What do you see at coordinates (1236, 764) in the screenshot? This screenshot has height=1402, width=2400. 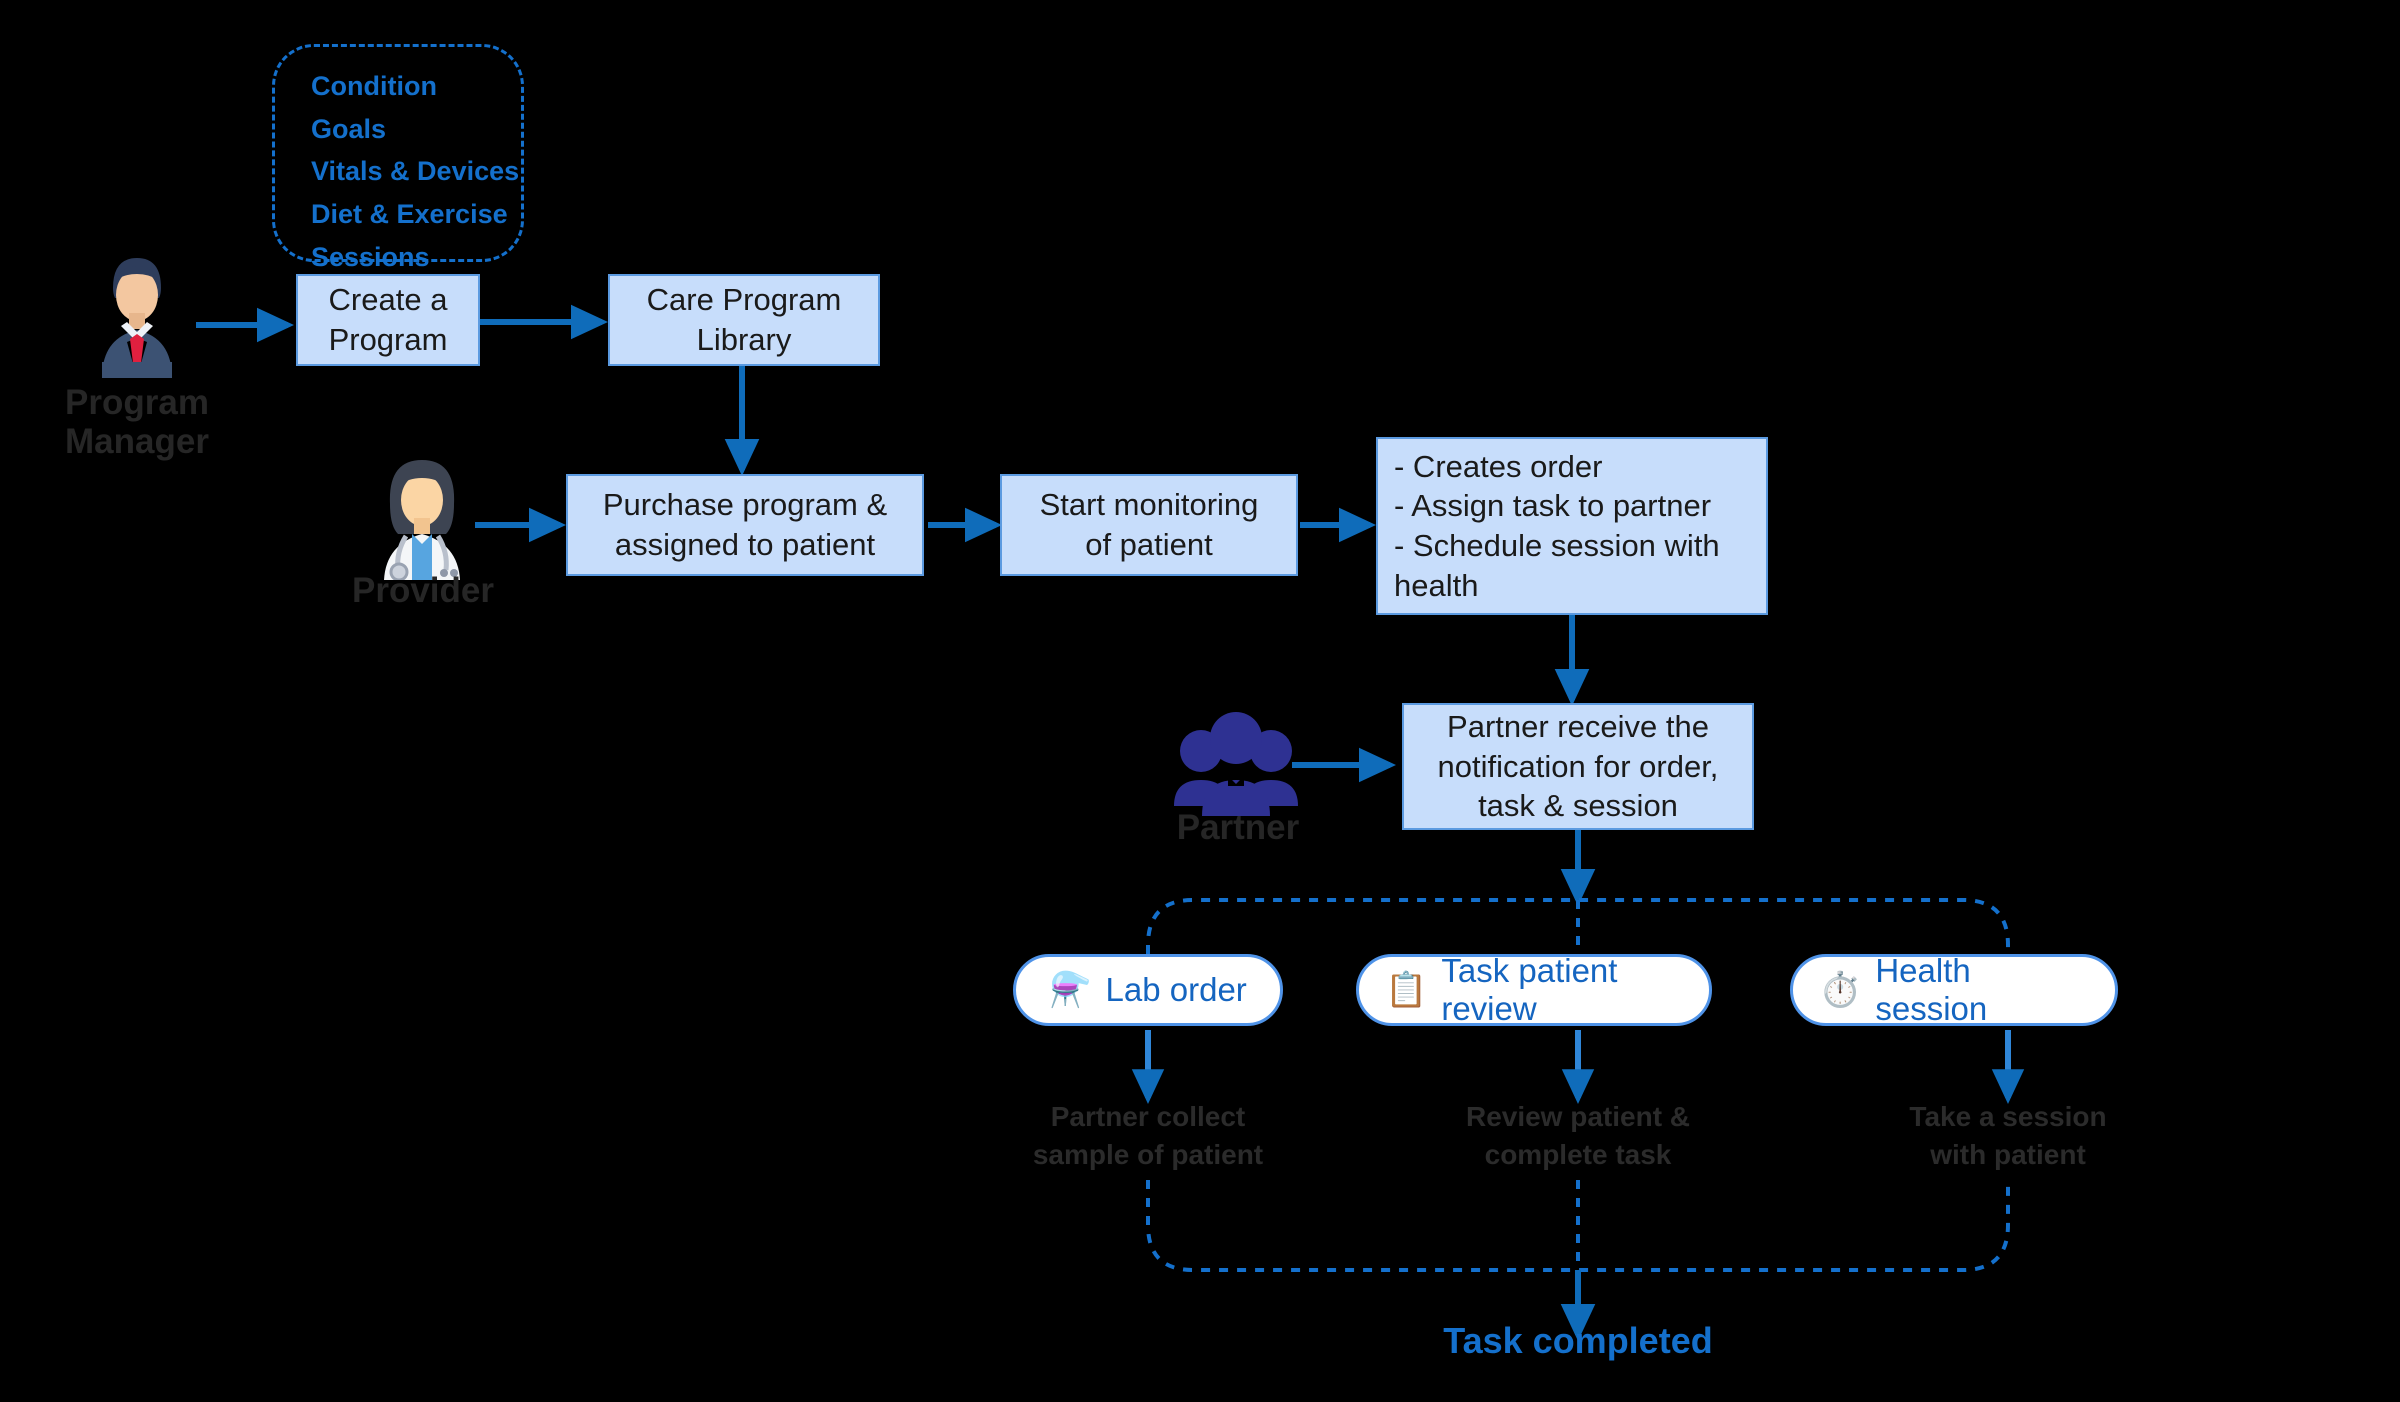 I see `people-group-icon` at bounding box center [1236, 764].